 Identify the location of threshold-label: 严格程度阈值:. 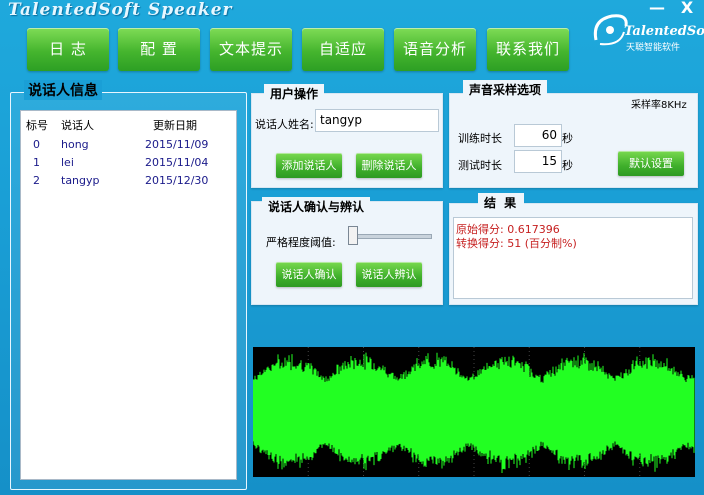
(301, 242).